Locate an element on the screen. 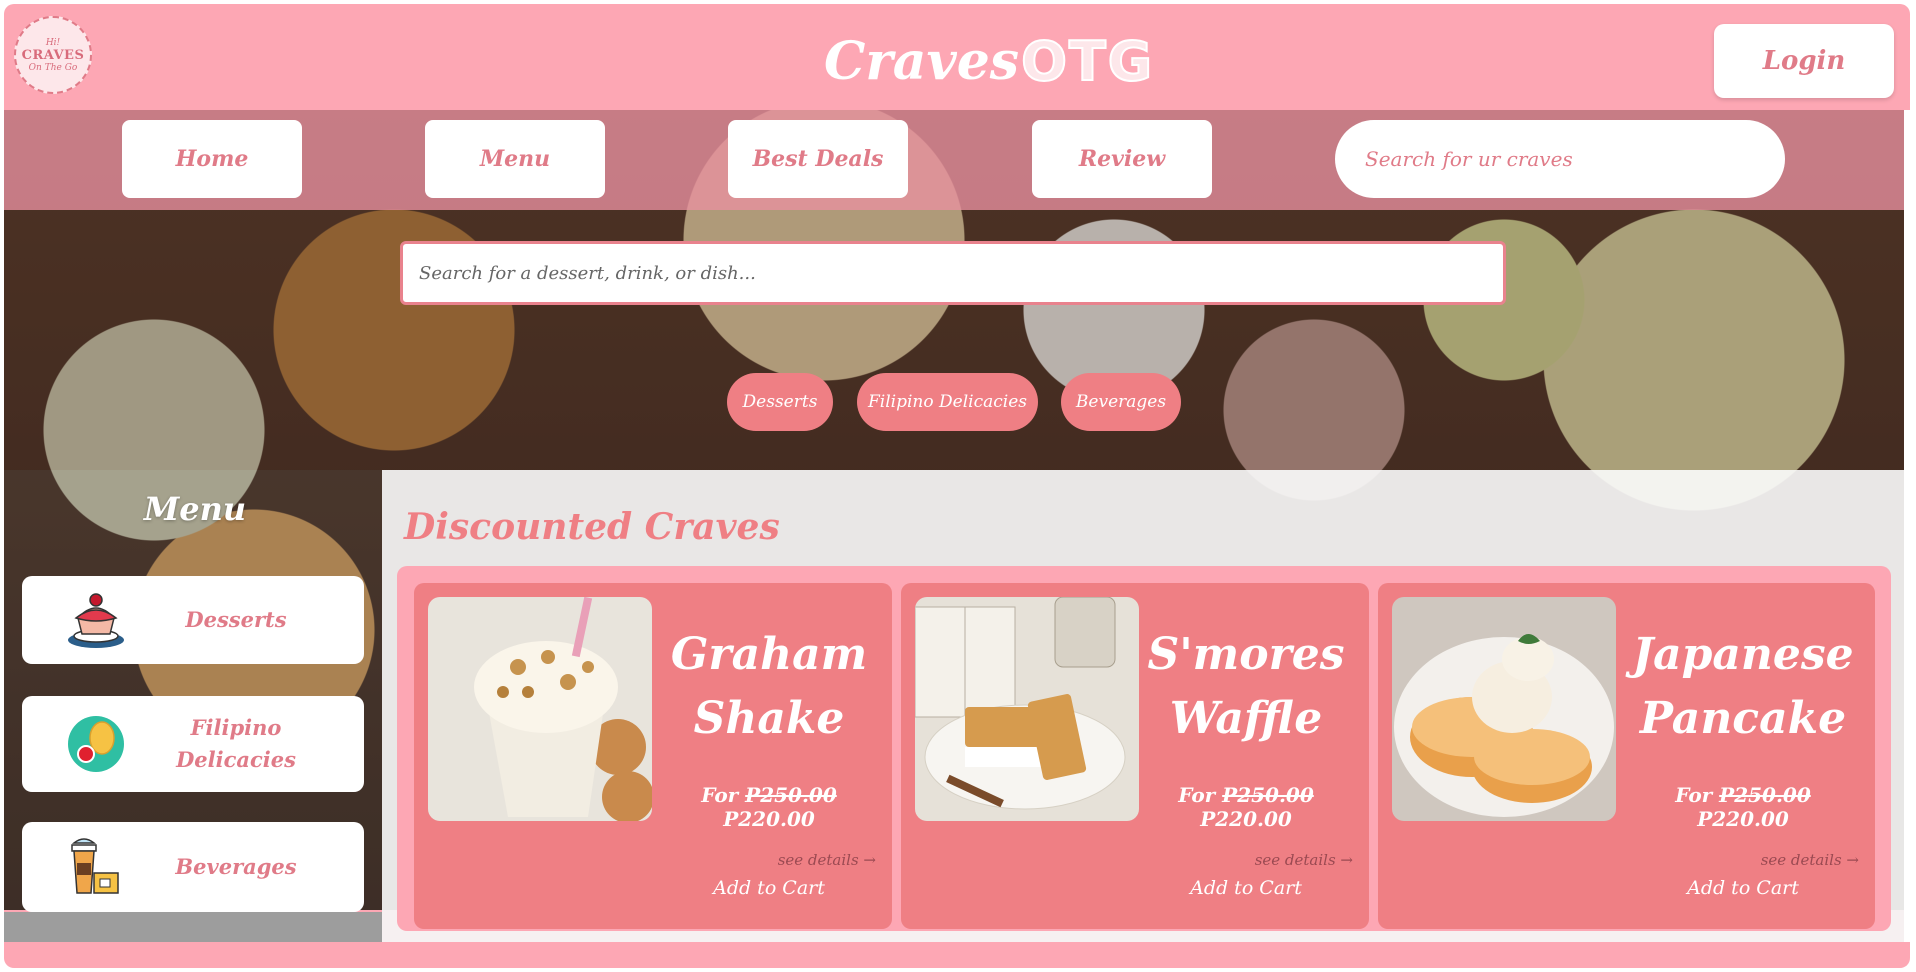  nav-review-button: Review is located at coordinates (1122, 159).